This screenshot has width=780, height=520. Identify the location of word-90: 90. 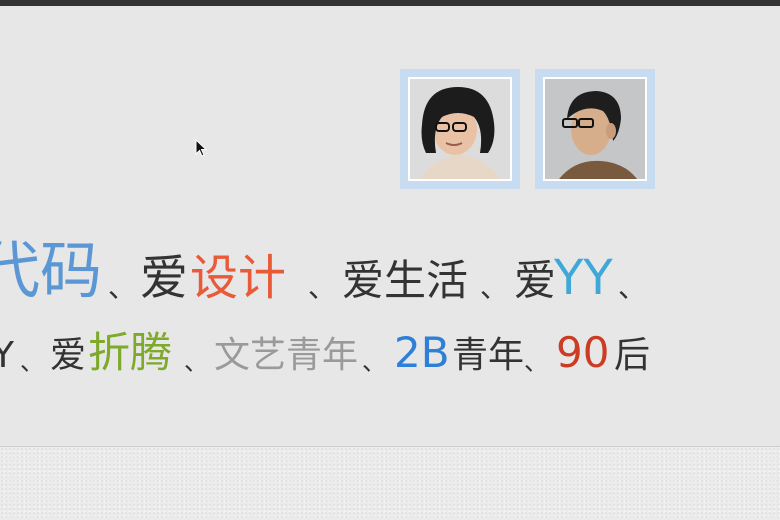
(583, 352).